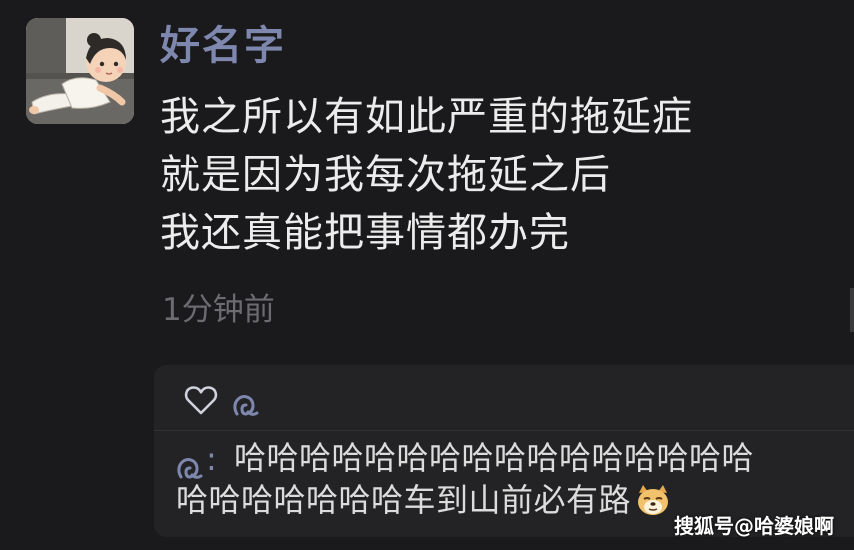  Describe the element at coordinates (515, 479) in the screenshot. I see `comment-text: 哈哈哈哈哈哈哈哈哈哈哈哈哈哈哈哈 哈哈哈哈哈哈哈车到山前必有路` at that location.